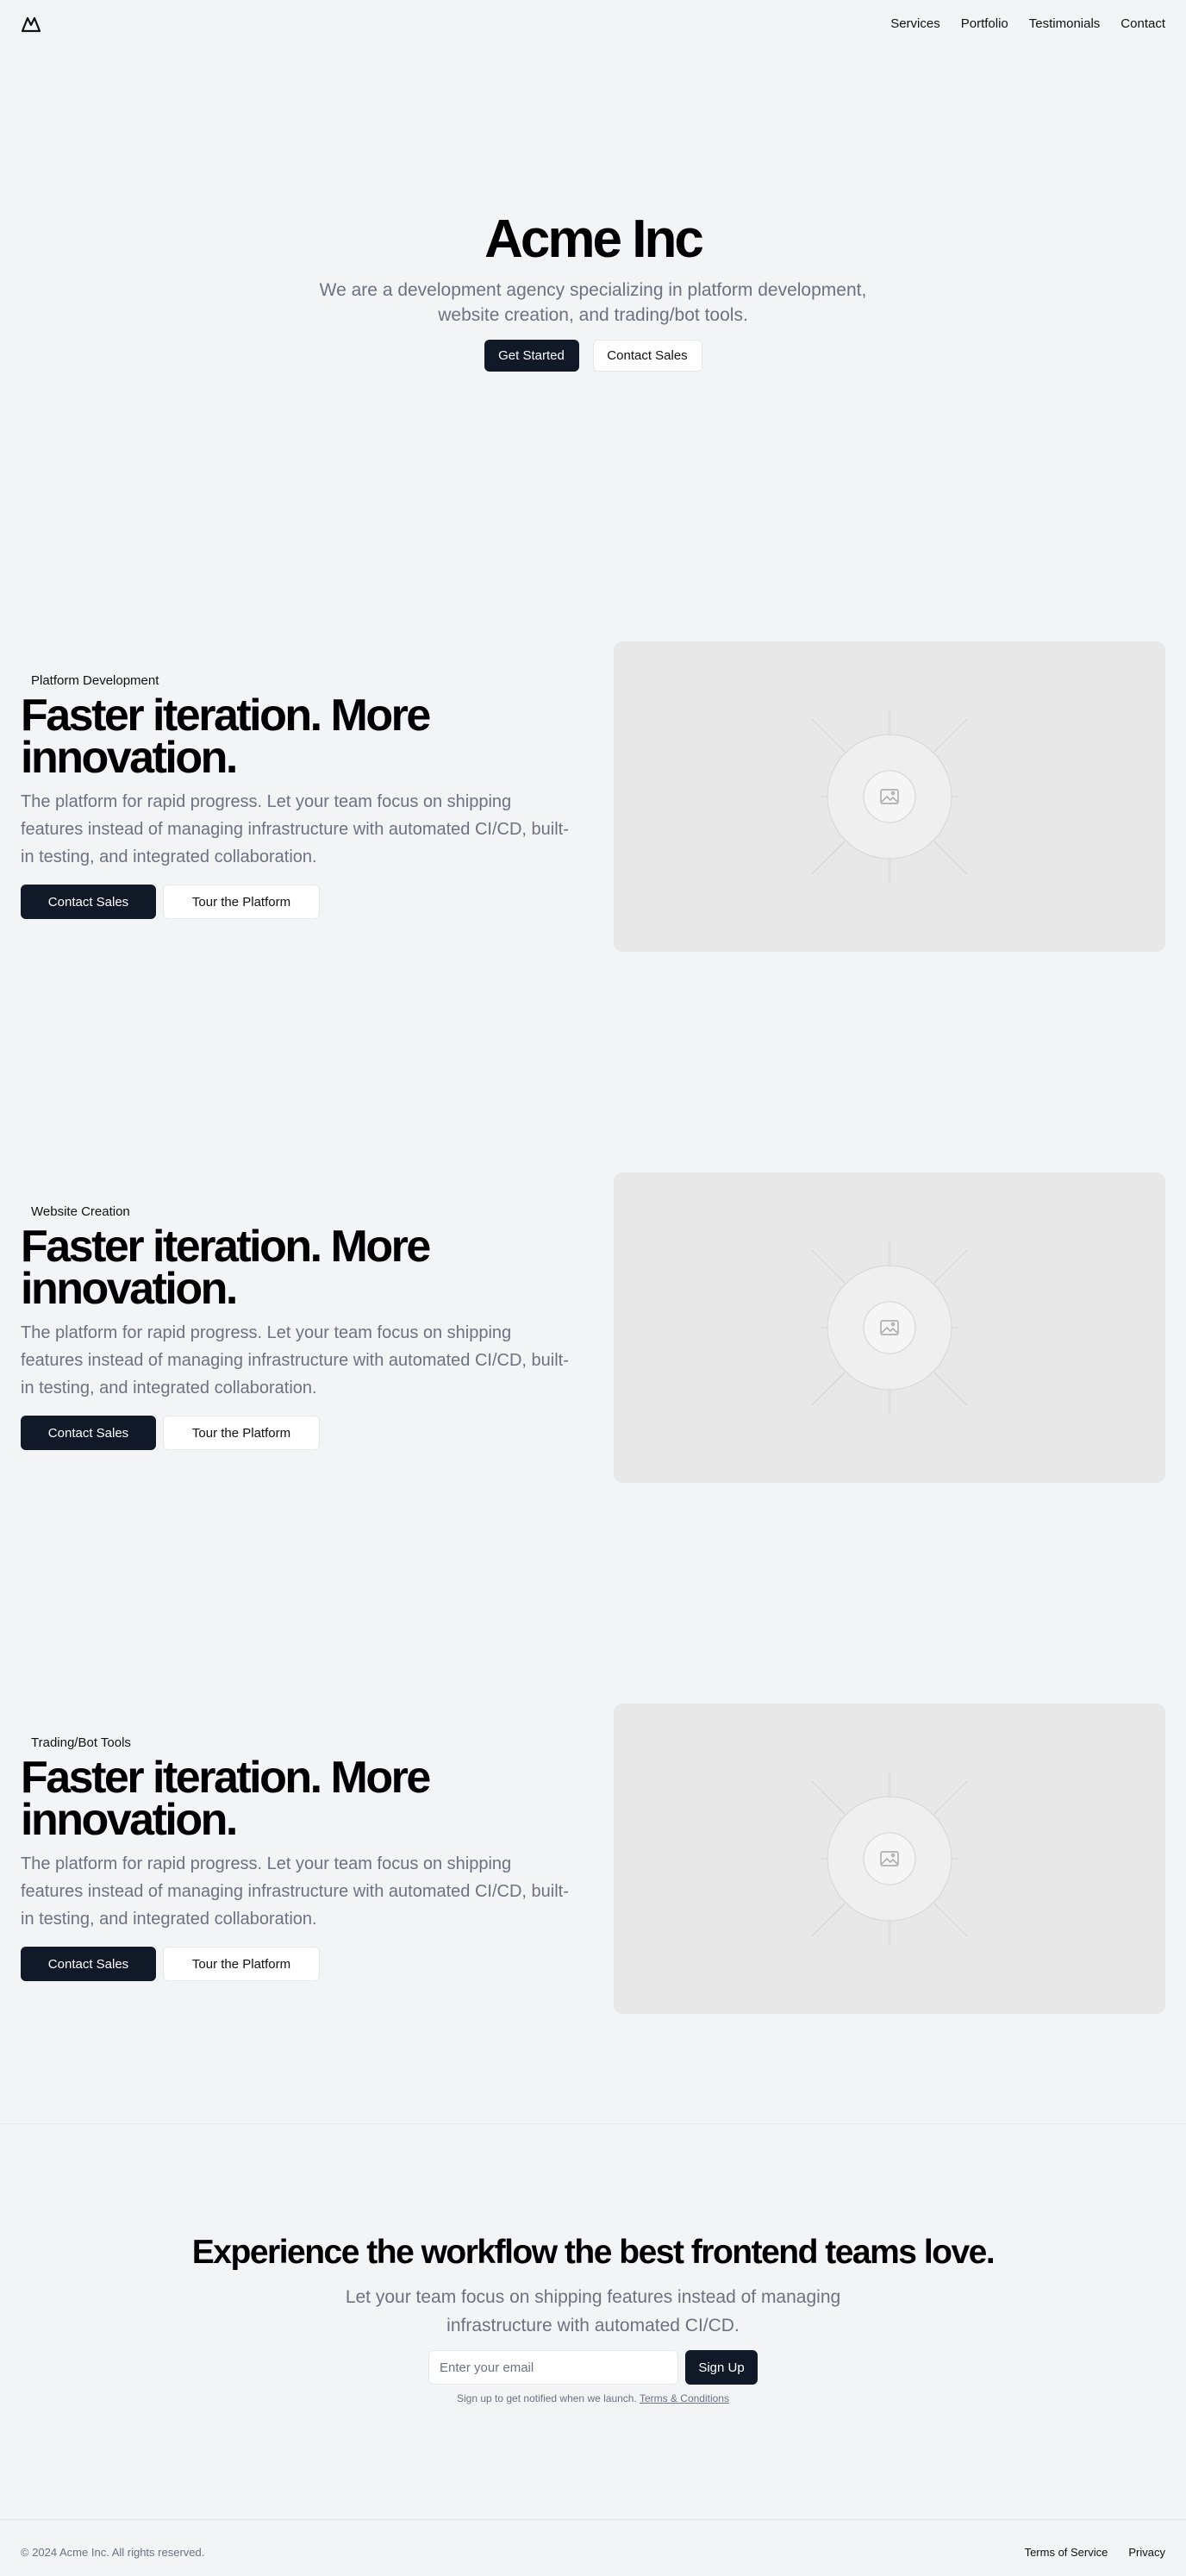 This screenshot has height=2576, width=1186. I want to click on feature-tag: Website Creation, so click(80, 1211).